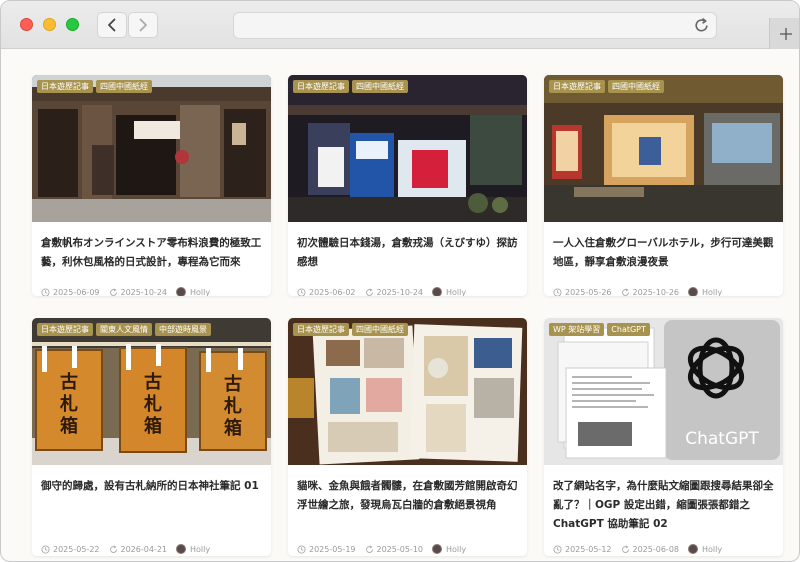  I want to click on updated-date: 2025-06-08, so click(650, 549).